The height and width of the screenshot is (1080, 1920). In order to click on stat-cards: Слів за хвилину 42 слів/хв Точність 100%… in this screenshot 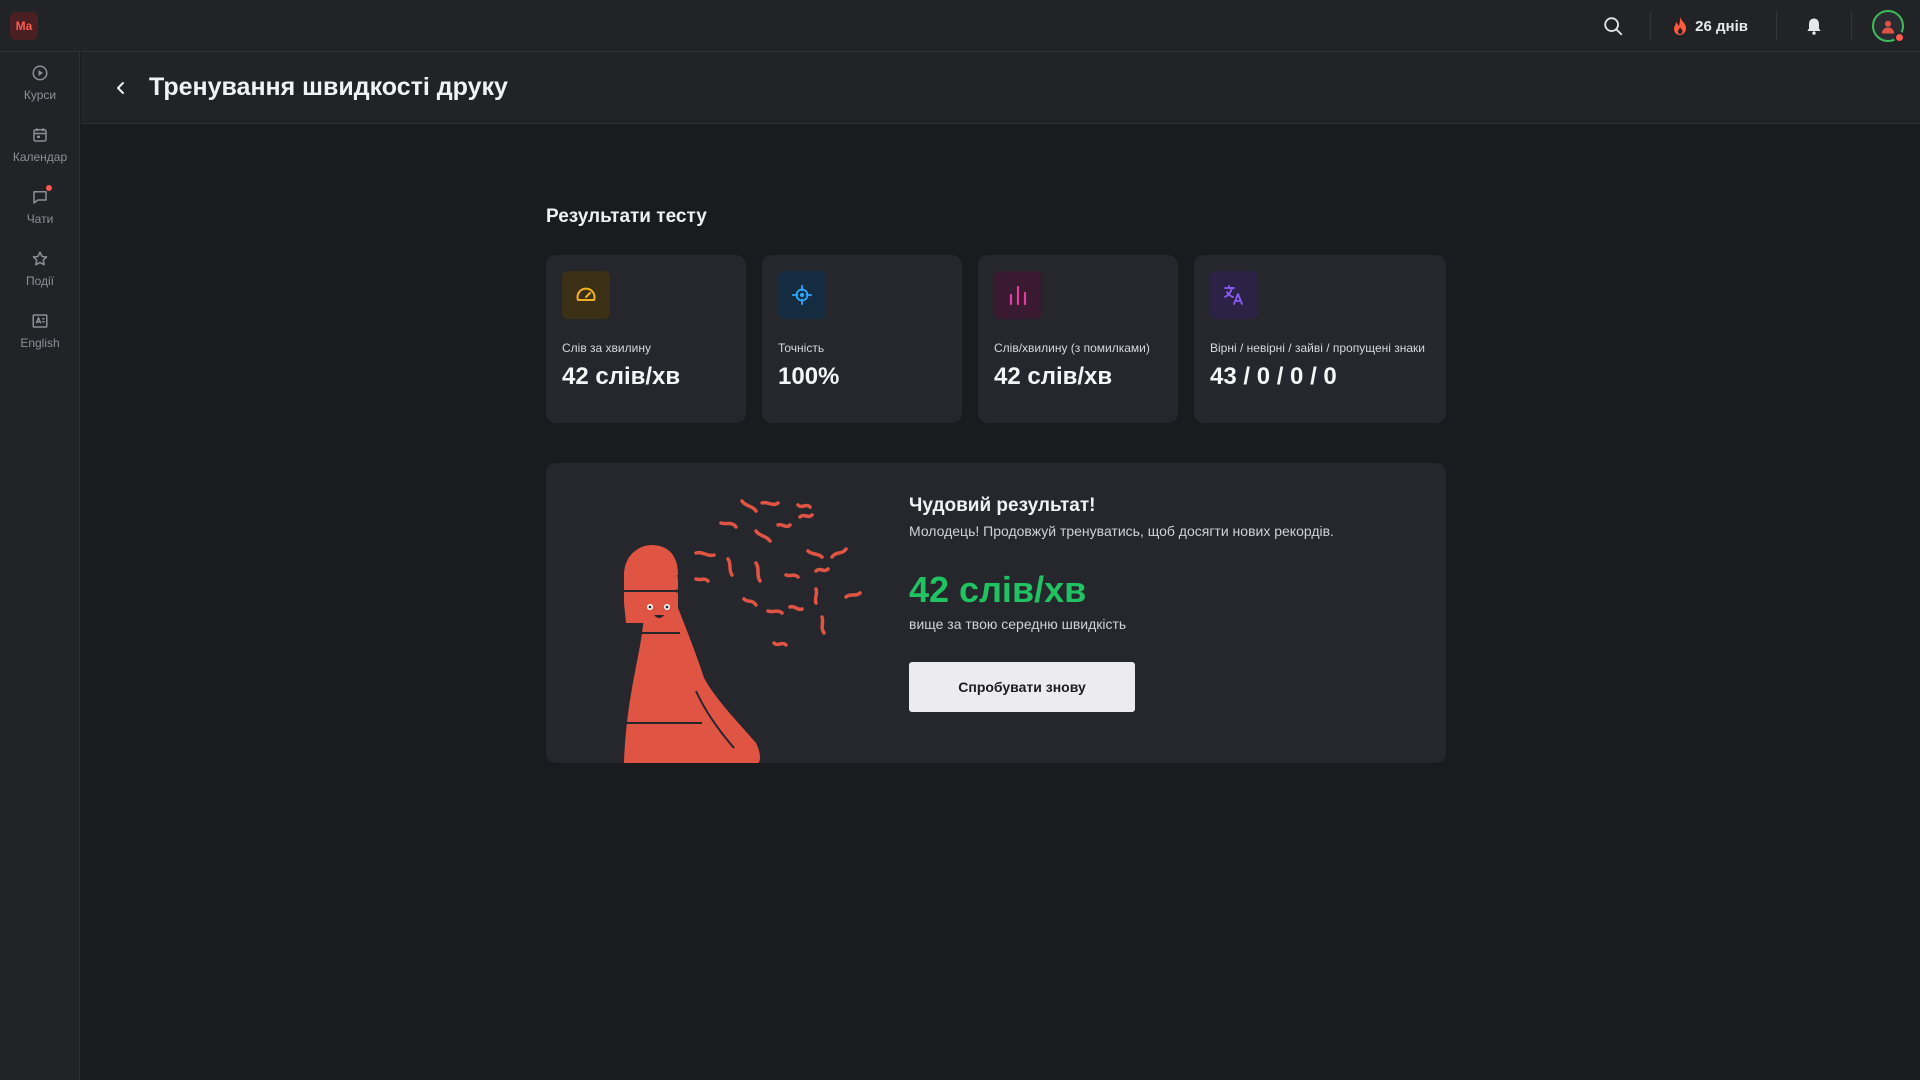, I will do `click(996, 339)`.